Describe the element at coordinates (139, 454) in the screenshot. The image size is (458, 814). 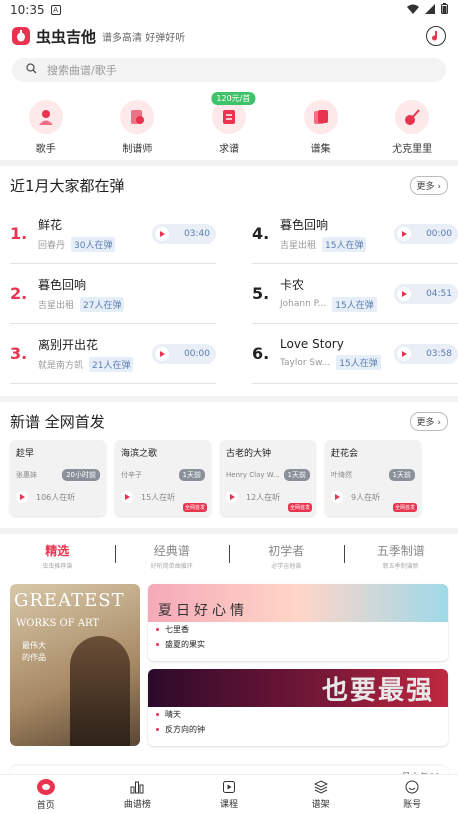
I see `score-title: 海滨之歌` at that location.